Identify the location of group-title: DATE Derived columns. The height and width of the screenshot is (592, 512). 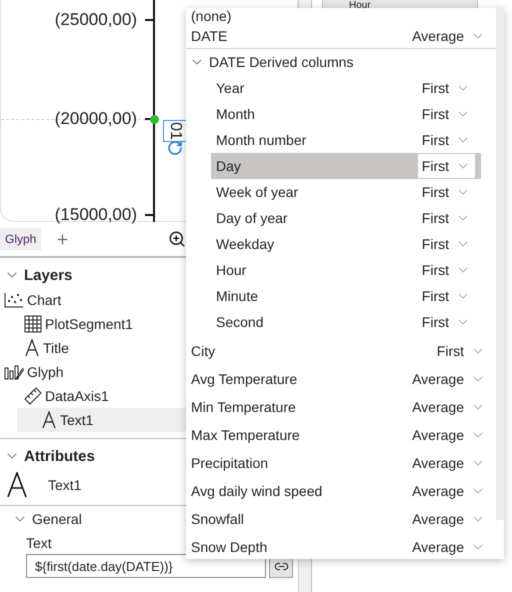
(281, 62).